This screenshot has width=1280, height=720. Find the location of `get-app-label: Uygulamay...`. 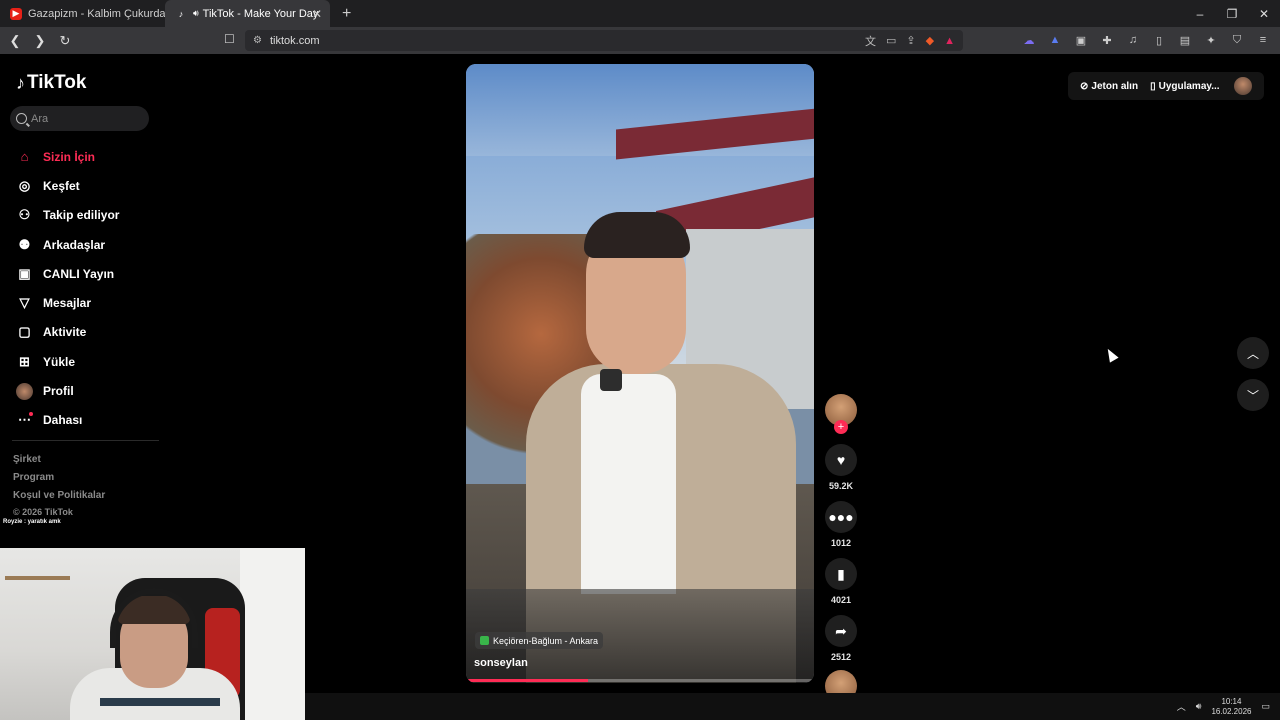

get-app-label: Uygulamay... is located at coordinates (1189, 86).